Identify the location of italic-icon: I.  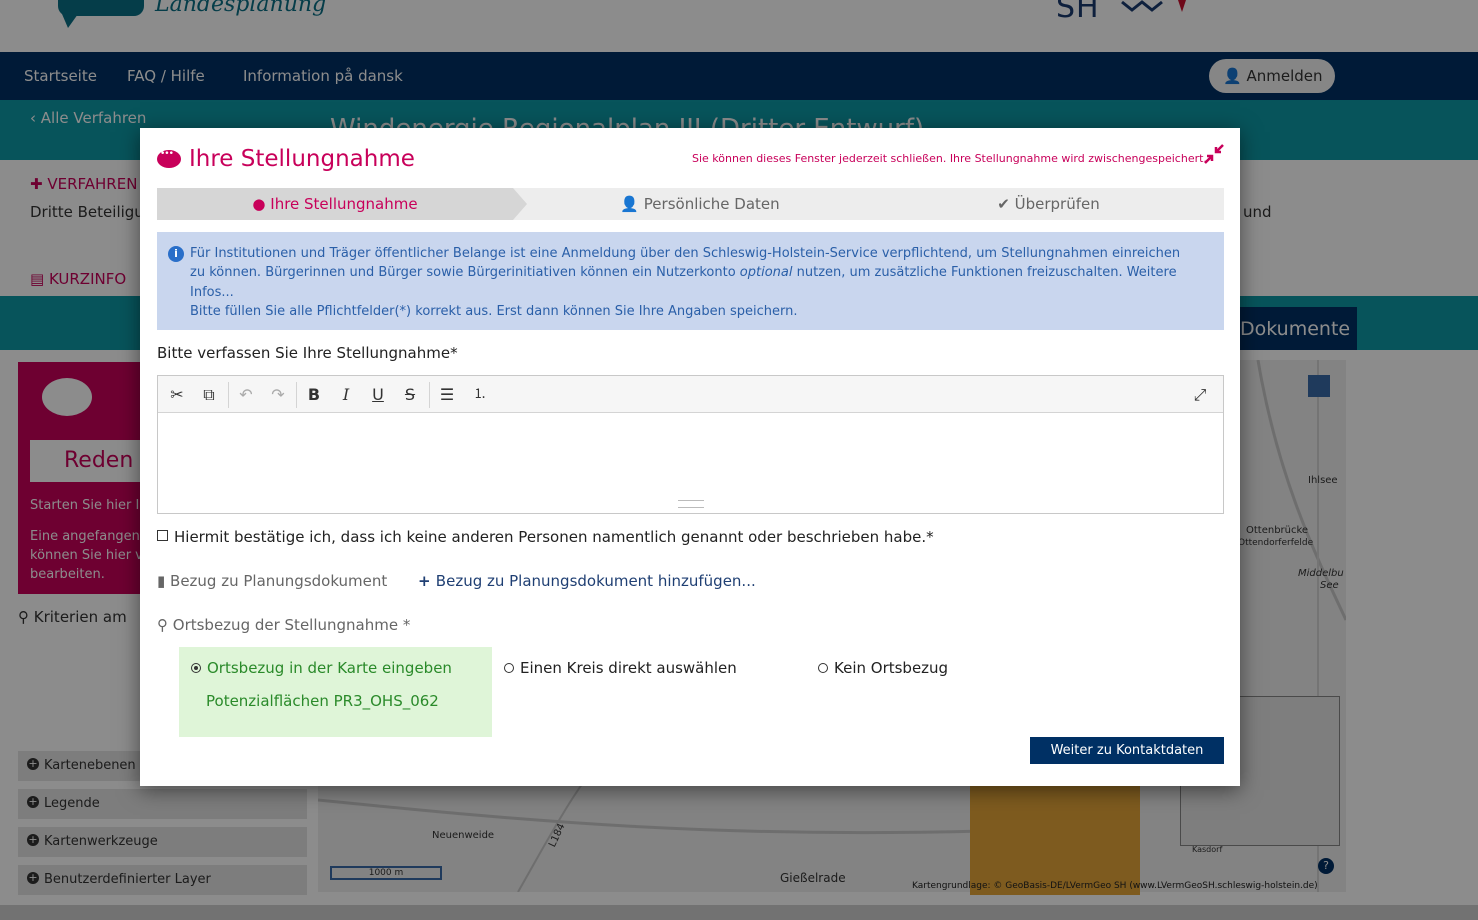
(346, 395).